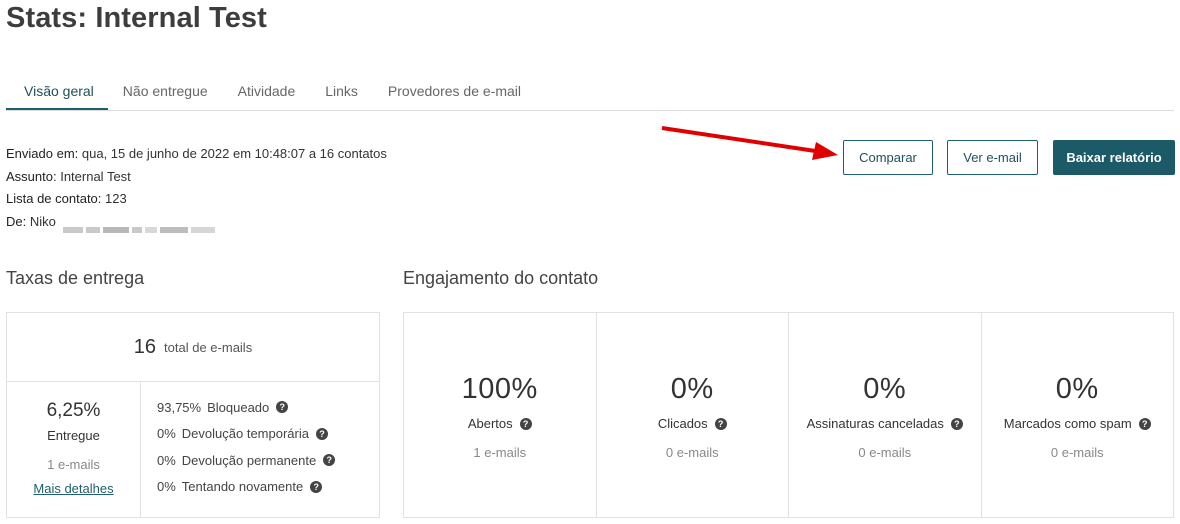 The width and height of the screenshot is (1180, 524). Describe the element at coordinates (885, 389) in the screenshot. I see `unsubscribed-pct: 0%` at that location.